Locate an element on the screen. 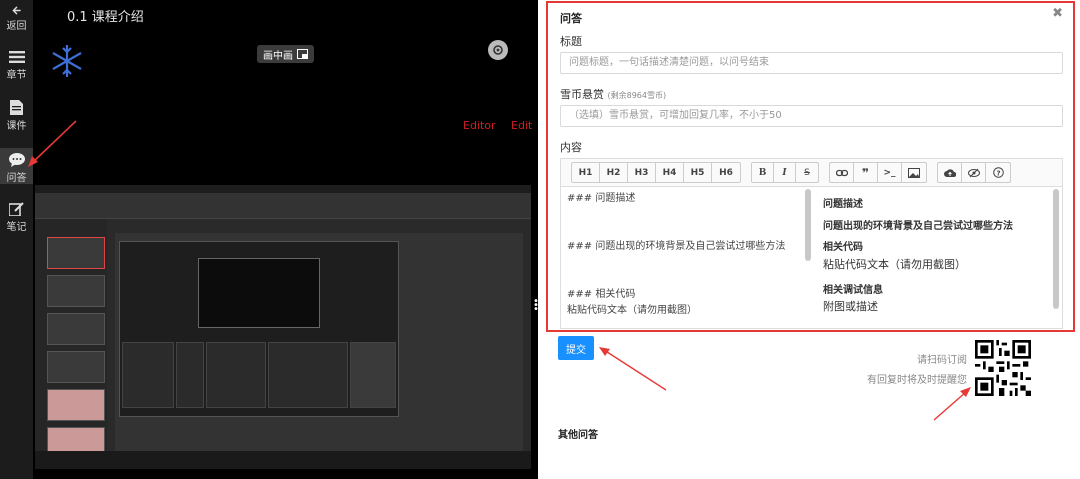 The image size is (1080, 479). h4-button: H4 is located at coordinates (670, 172).